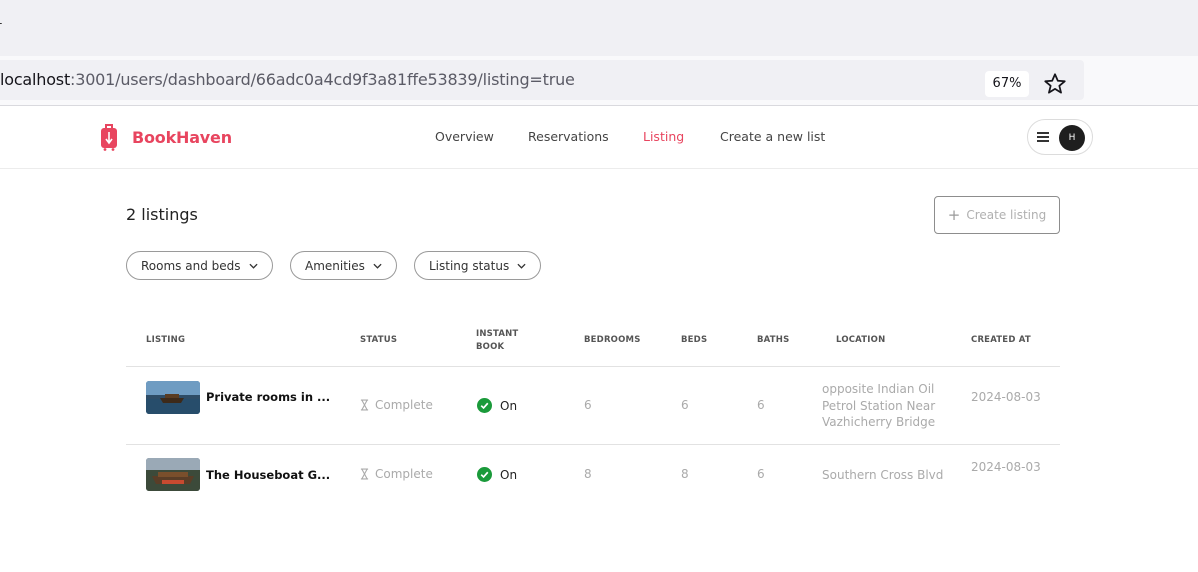 This screenshot has width=1198, height=572. Describe the element at coordinates (612, 340) in the screenshot. I see `col-bedrooms: BEDROOMS` at that location.